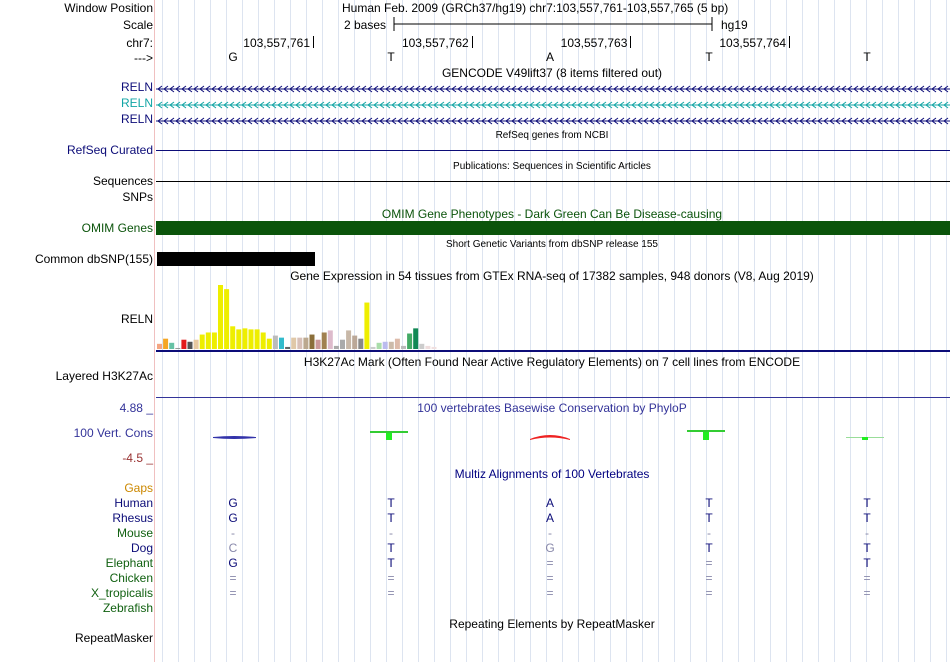 The width and height of the screenshot is (950, 662). Describe the element at coordinates (94, 259) in the screenshot. I see `dbsnp-label: Common dbSNP(155)` at that location.